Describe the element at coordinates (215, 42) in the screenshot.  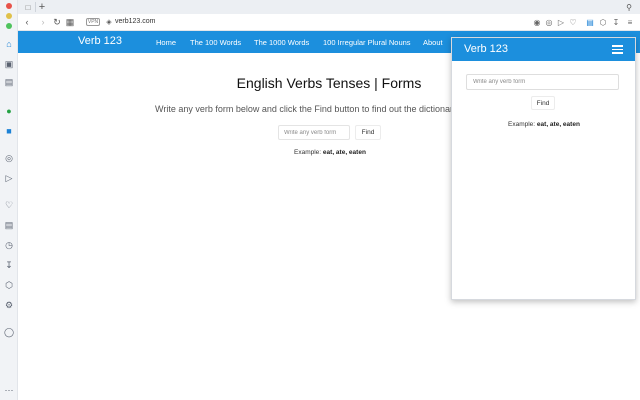
I see `nav-link-100-words: The 100 Words` at that location.